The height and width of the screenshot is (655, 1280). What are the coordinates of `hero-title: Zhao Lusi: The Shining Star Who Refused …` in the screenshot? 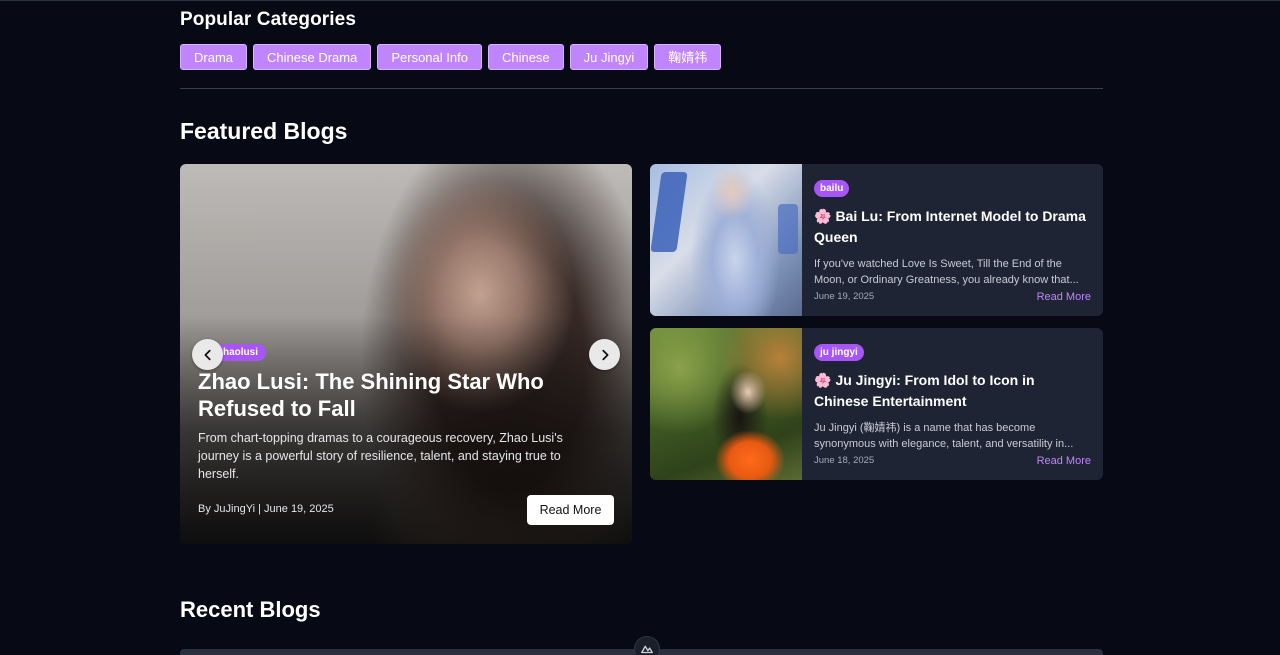 It's located at (398, 395).